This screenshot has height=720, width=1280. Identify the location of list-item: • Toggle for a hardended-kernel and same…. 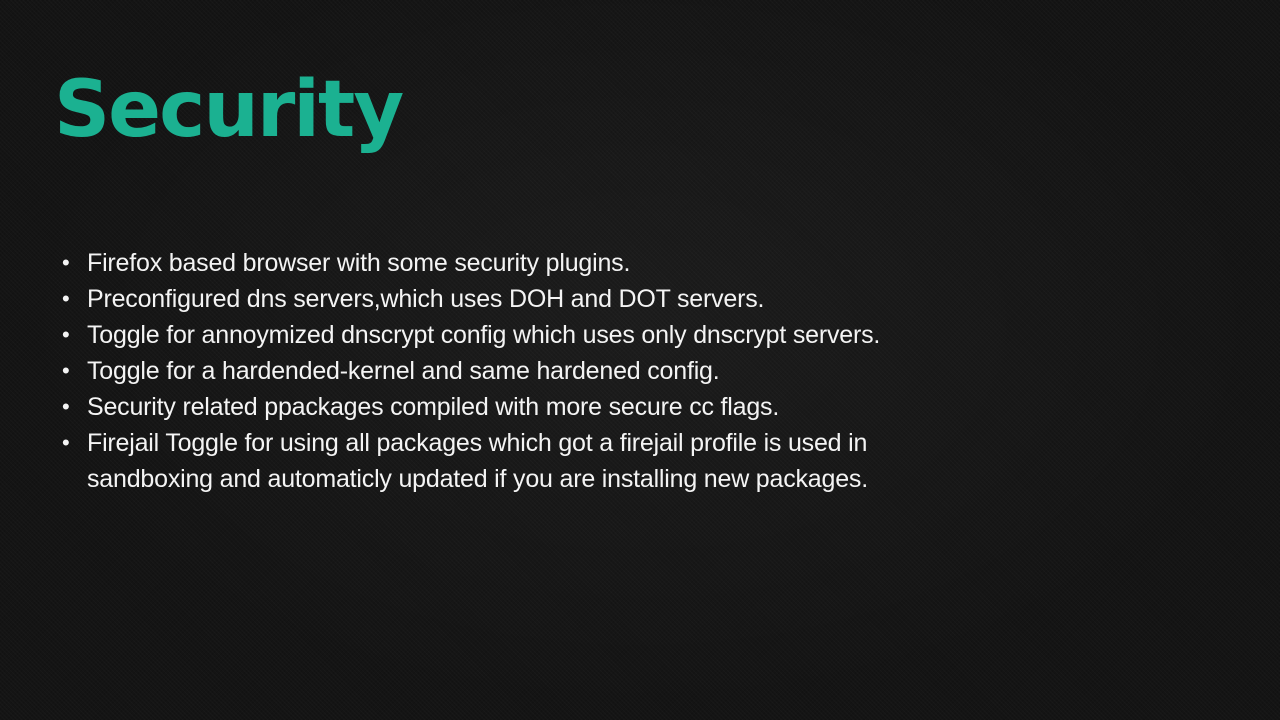
(540, 371).